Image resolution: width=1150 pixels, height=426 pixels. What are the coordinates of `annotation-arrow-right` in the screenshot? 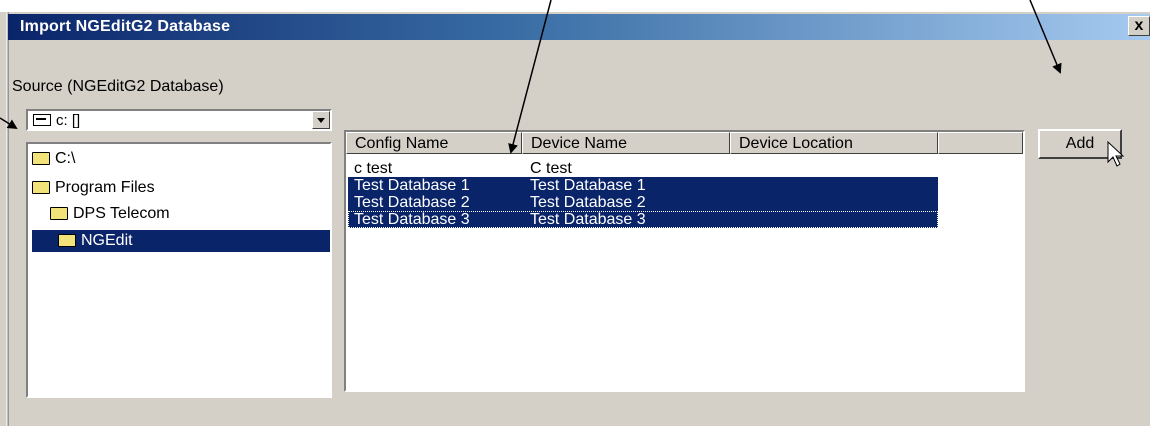 It's located at (1045, 37).